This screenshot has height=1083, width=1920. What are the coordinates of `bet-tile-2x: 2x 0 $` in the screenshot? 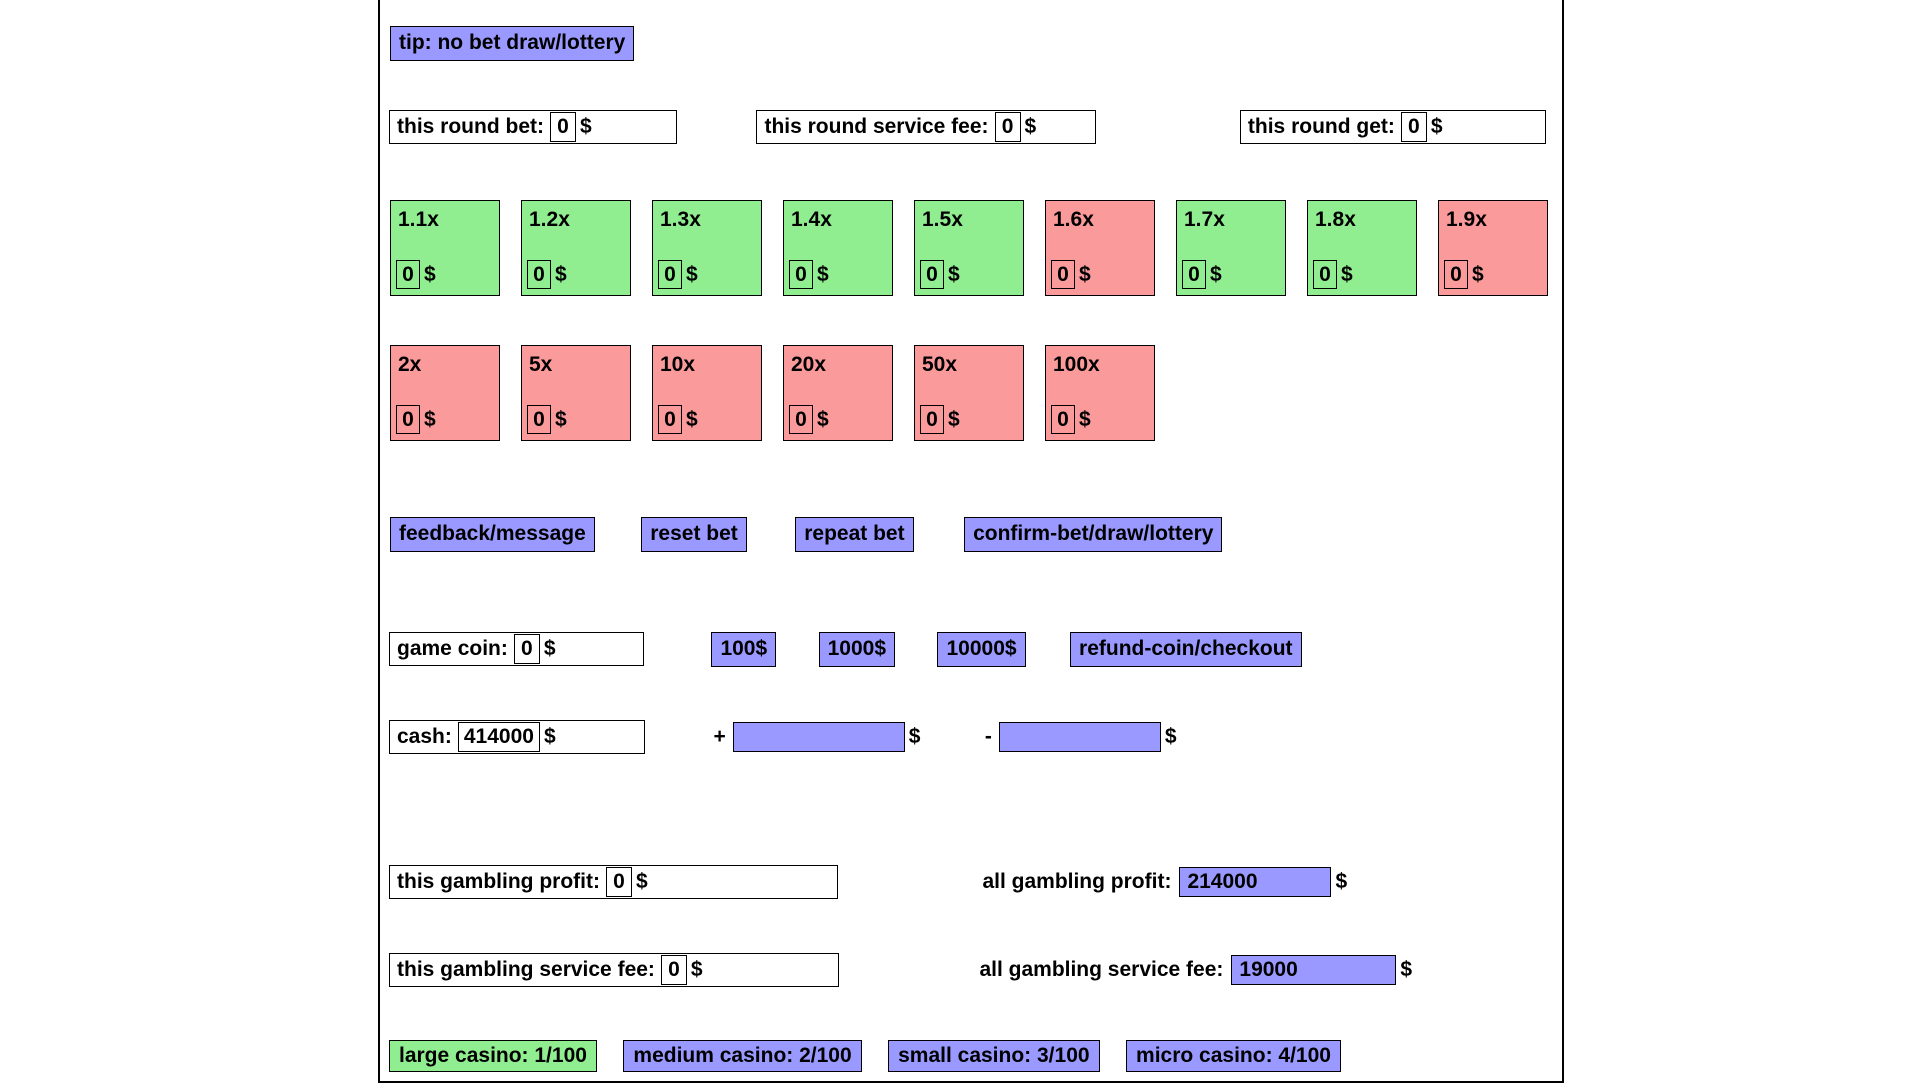 It's located at (445, 393).